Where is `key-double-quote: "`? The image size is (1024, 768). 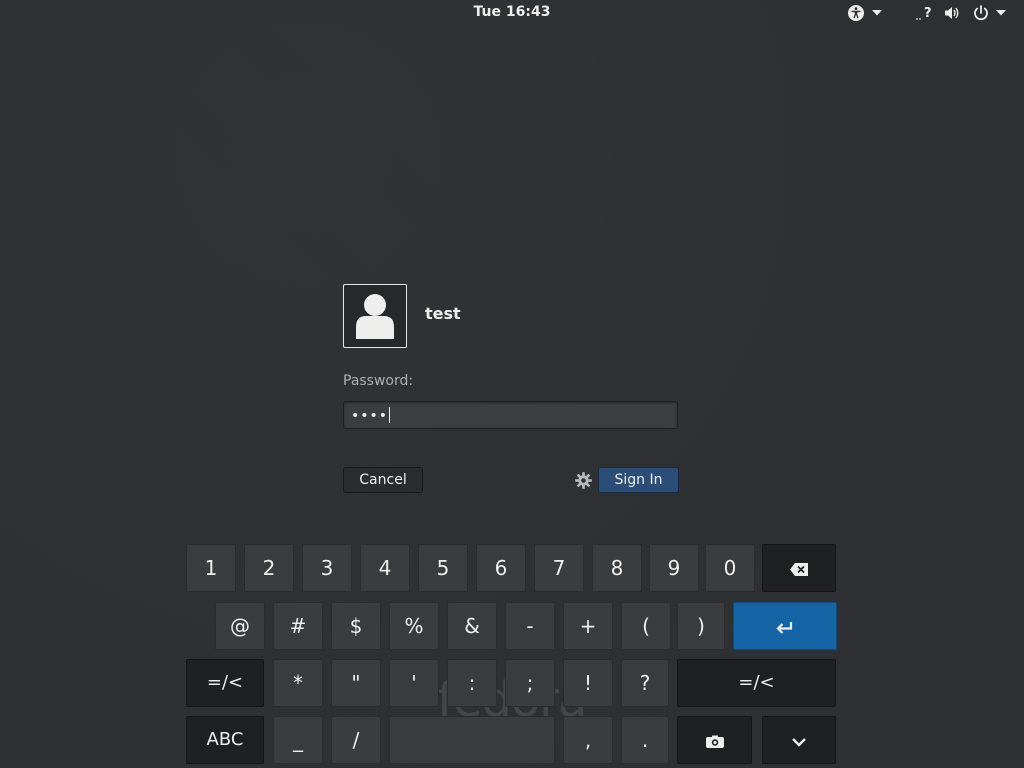
key-double-quote: " is located at coordinates (356, 683).